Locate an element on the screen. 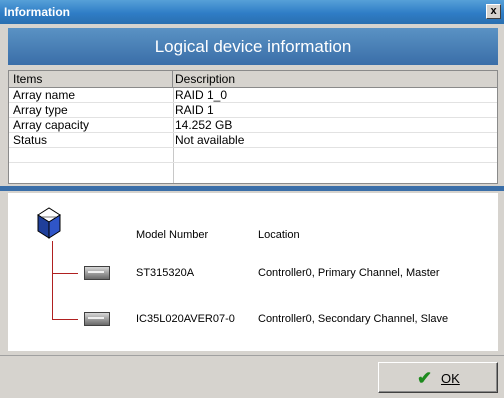 Image resolution: width=504 pixels, height=398 pixels. device-location: Controller0, Secondary Channel, Slave is located at coordinates (353, 319).